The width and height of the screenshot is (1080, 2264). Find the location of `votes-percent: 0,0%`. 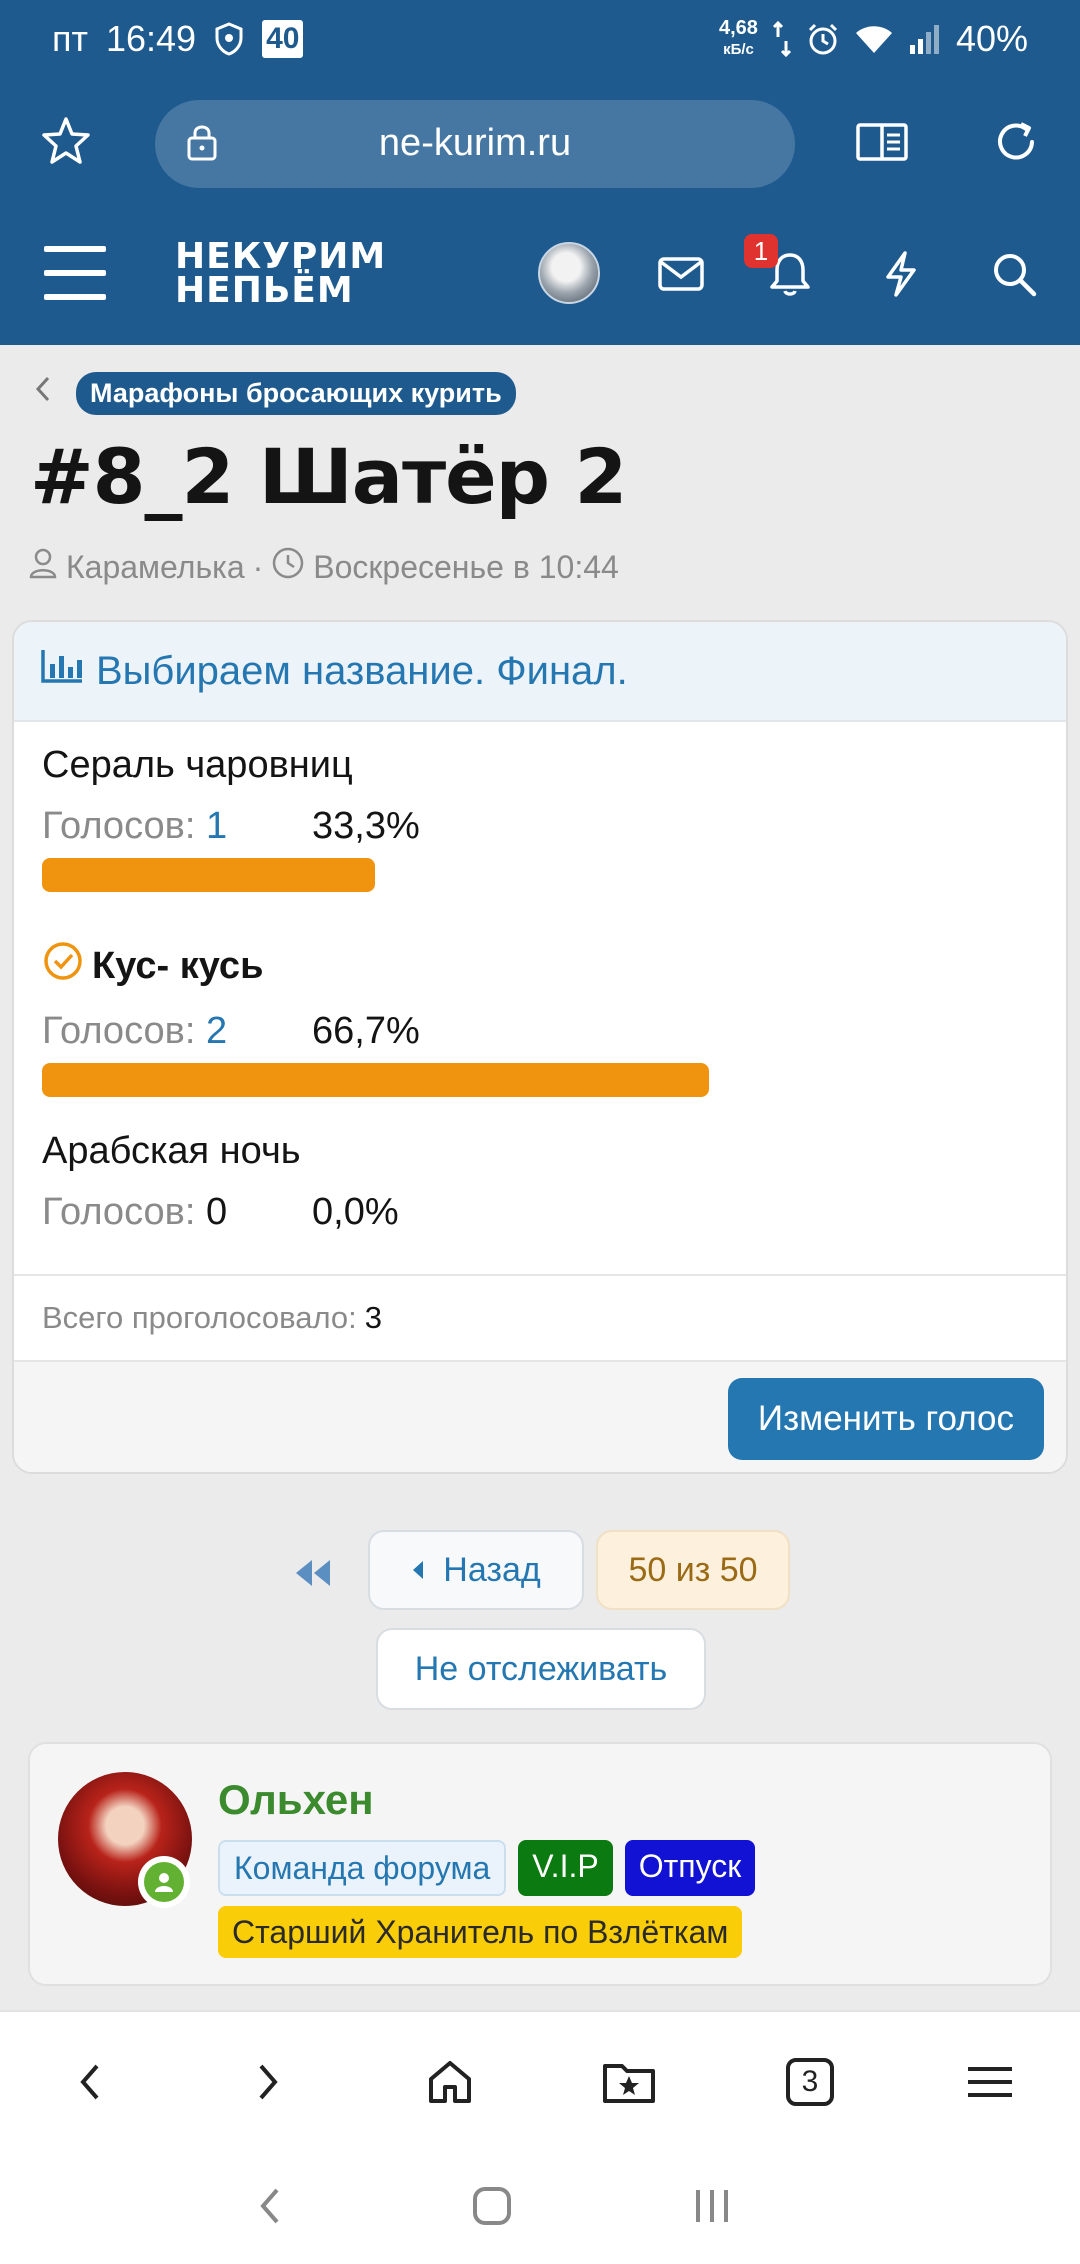

votes-percent: 0,0% is located at coordinates (355, 1212).